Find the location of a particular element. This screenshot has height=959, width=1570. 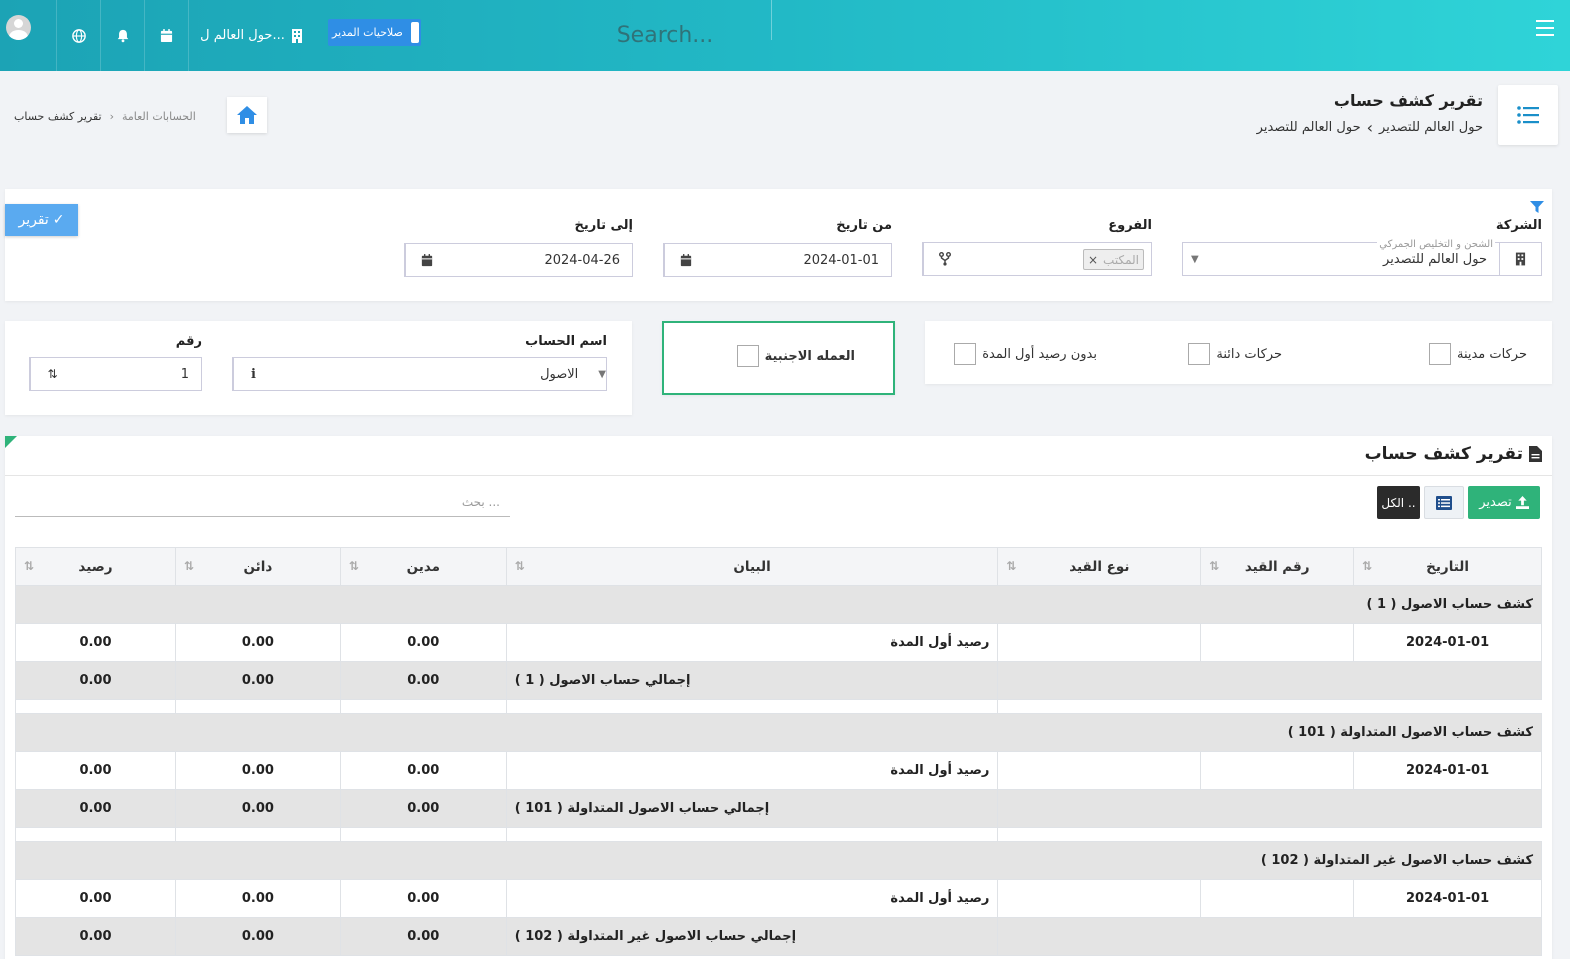

export-button: تصدير is located at coordinates (1504, 502).